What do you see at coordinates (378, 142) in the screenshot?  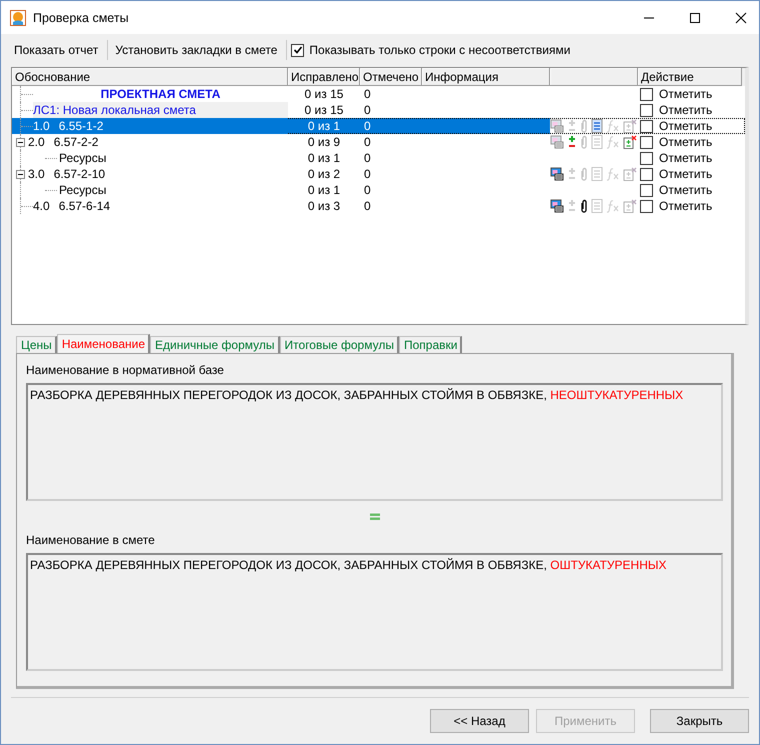 I see `table-row: 2.0 6.57-2-2 0 из 9 0 Отметить` at bounding box center [378, 142].